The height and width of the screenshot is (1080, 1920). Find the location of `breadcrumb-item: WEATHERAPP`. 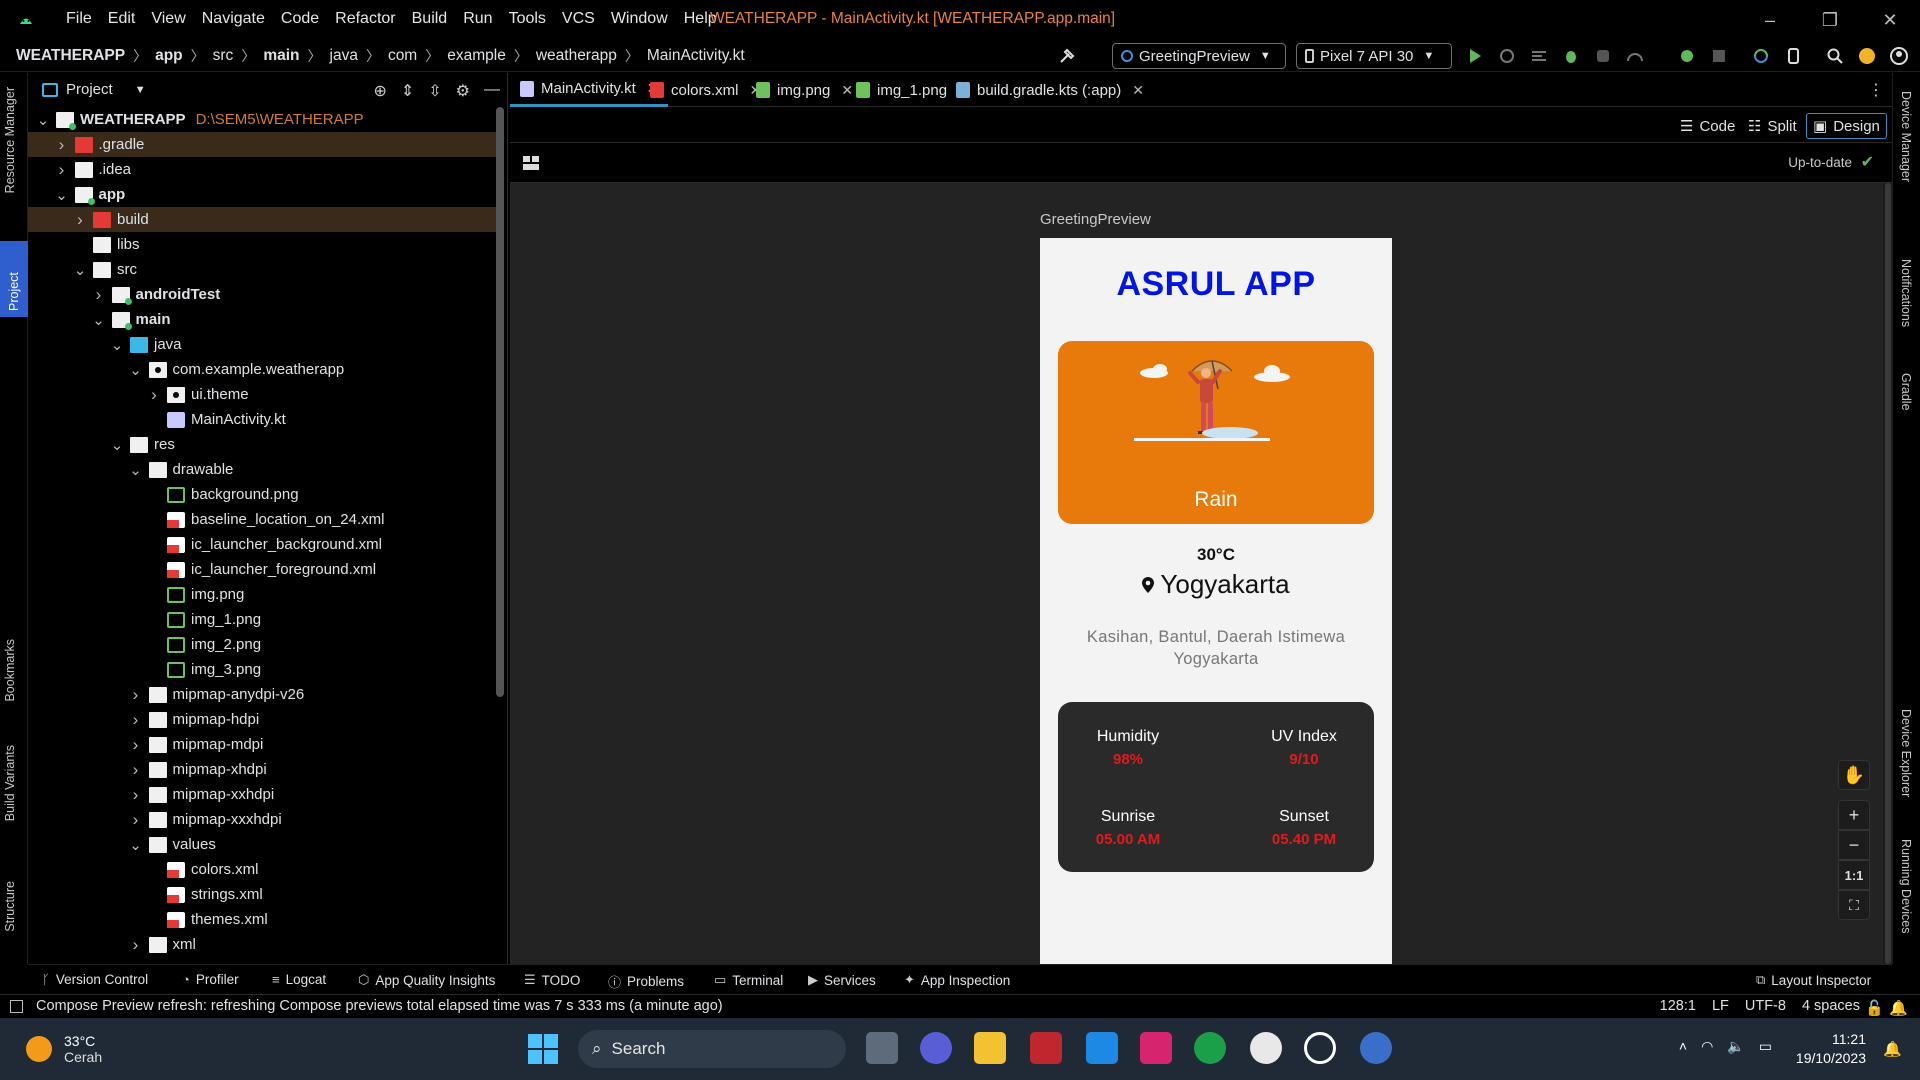

breadcrumb-item: WEATHERAPP is located at coordinates (70, 56).